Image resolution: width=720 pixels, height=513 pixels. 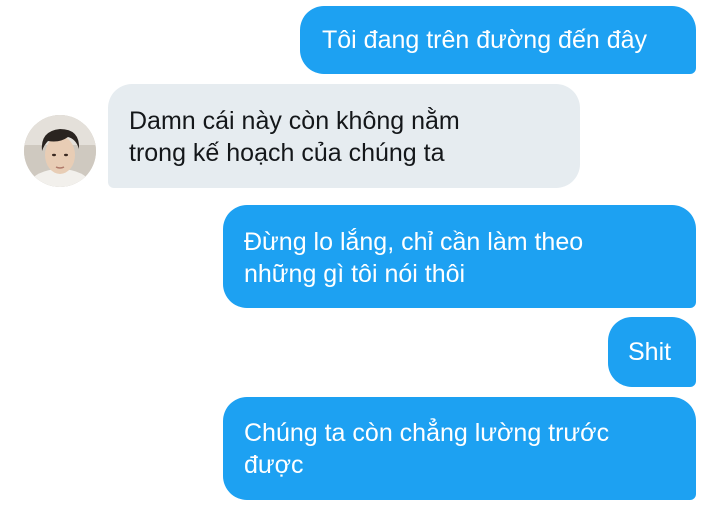 What do you see at coordinates (652, 352) in the screenshot?
I see `sent-message-bubble: Shit` at bounding box center [652, 352].